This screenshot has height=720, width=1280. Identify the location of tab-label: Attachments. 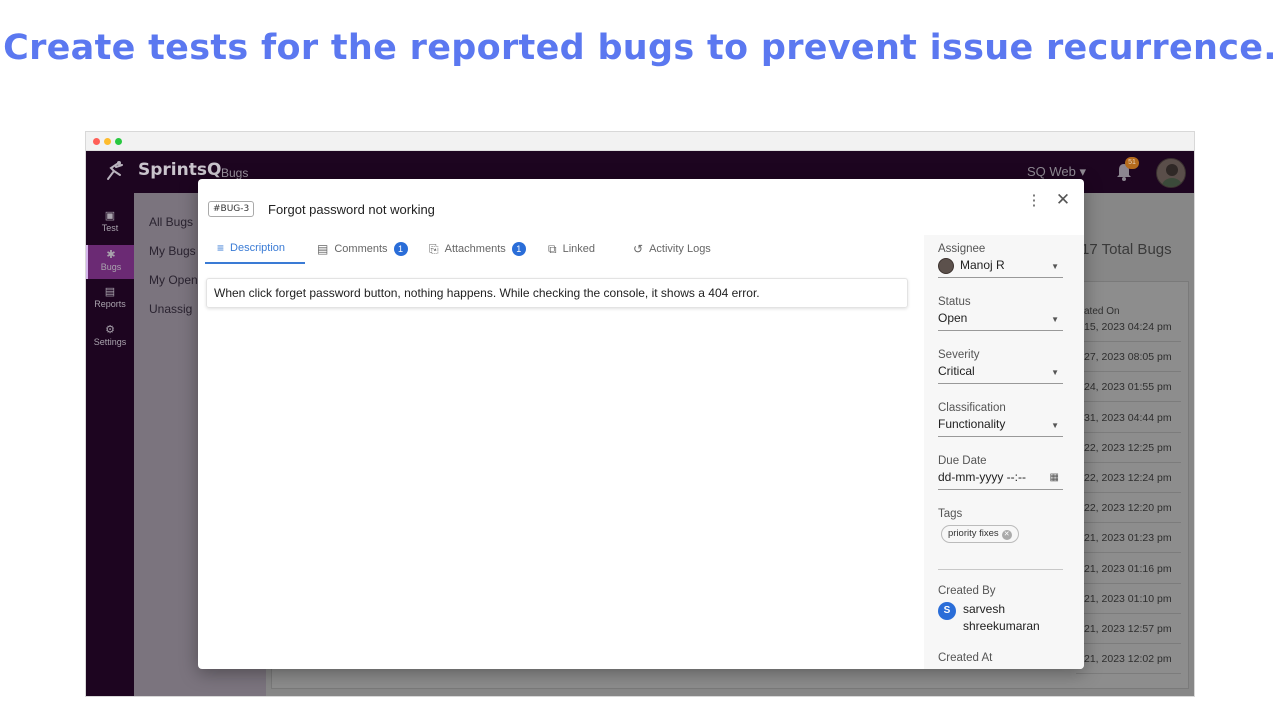
(475, 249).